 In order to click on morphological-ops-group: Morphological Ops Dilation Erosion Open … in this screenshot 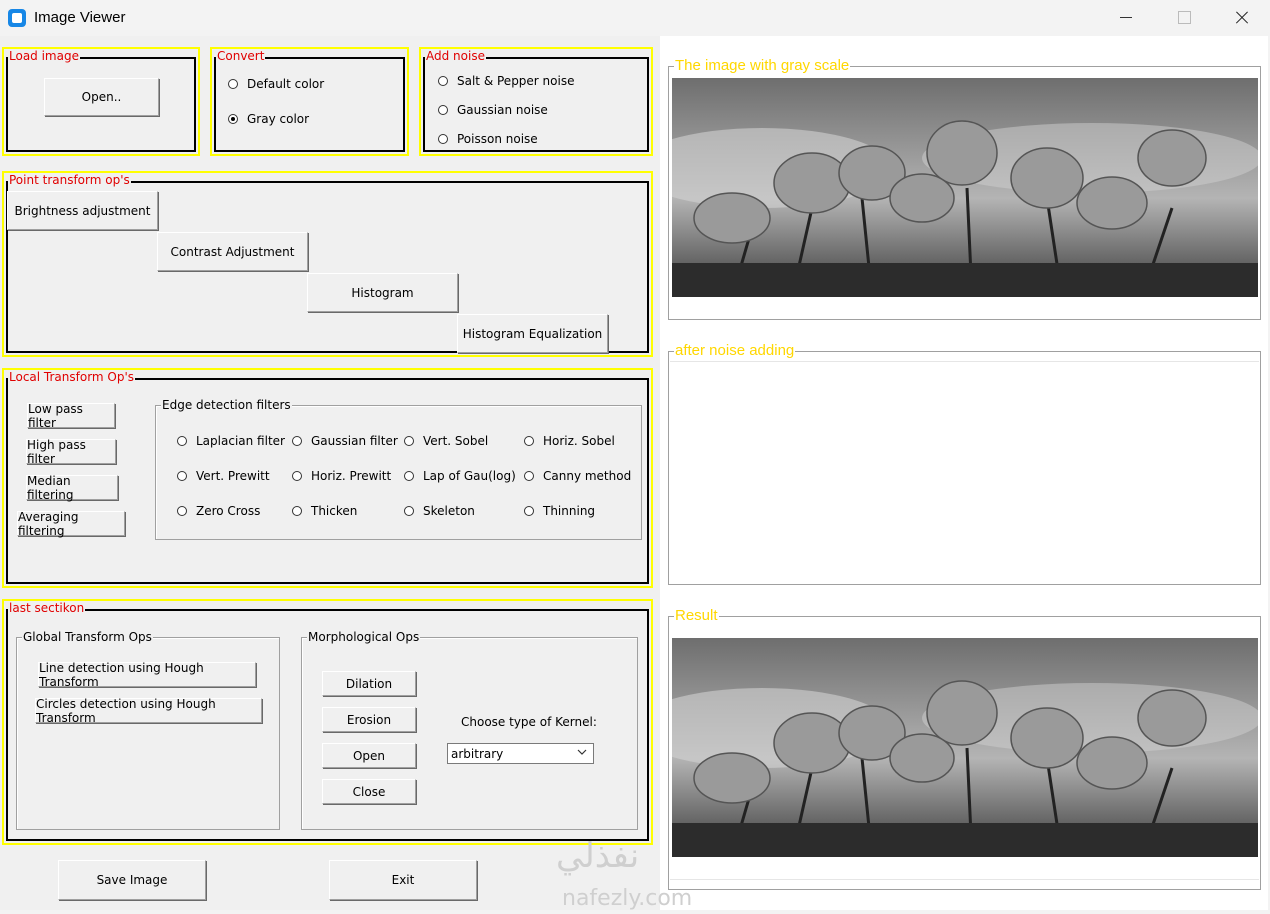, I will do `click(469, 730)`.